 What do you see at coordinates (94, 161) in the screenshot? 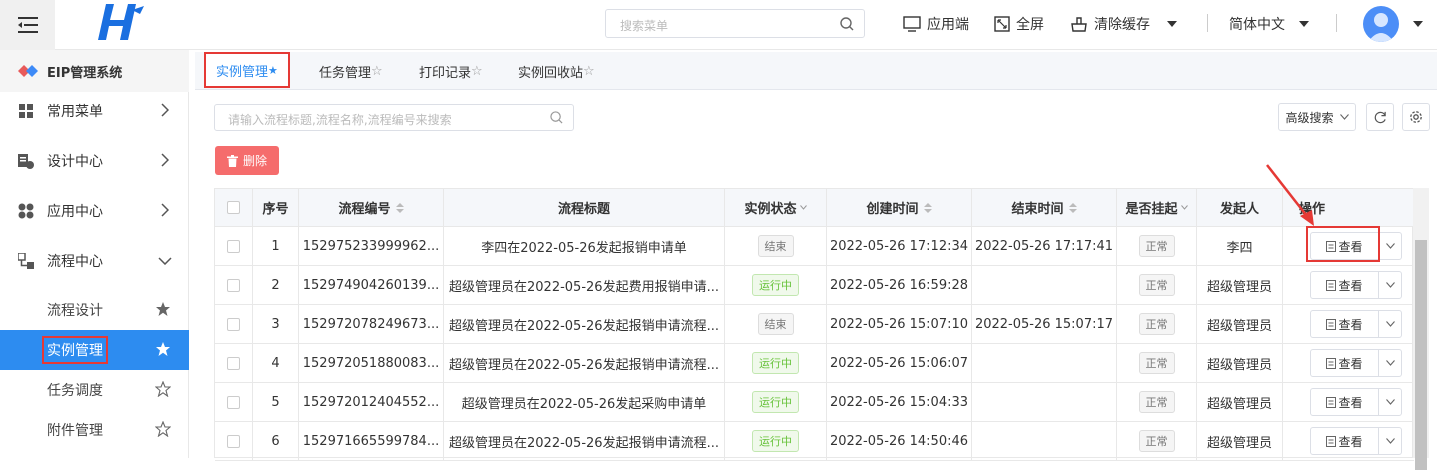
I see `sidebar-item-design-center: 设计中心` at bounding box center [94, 161].